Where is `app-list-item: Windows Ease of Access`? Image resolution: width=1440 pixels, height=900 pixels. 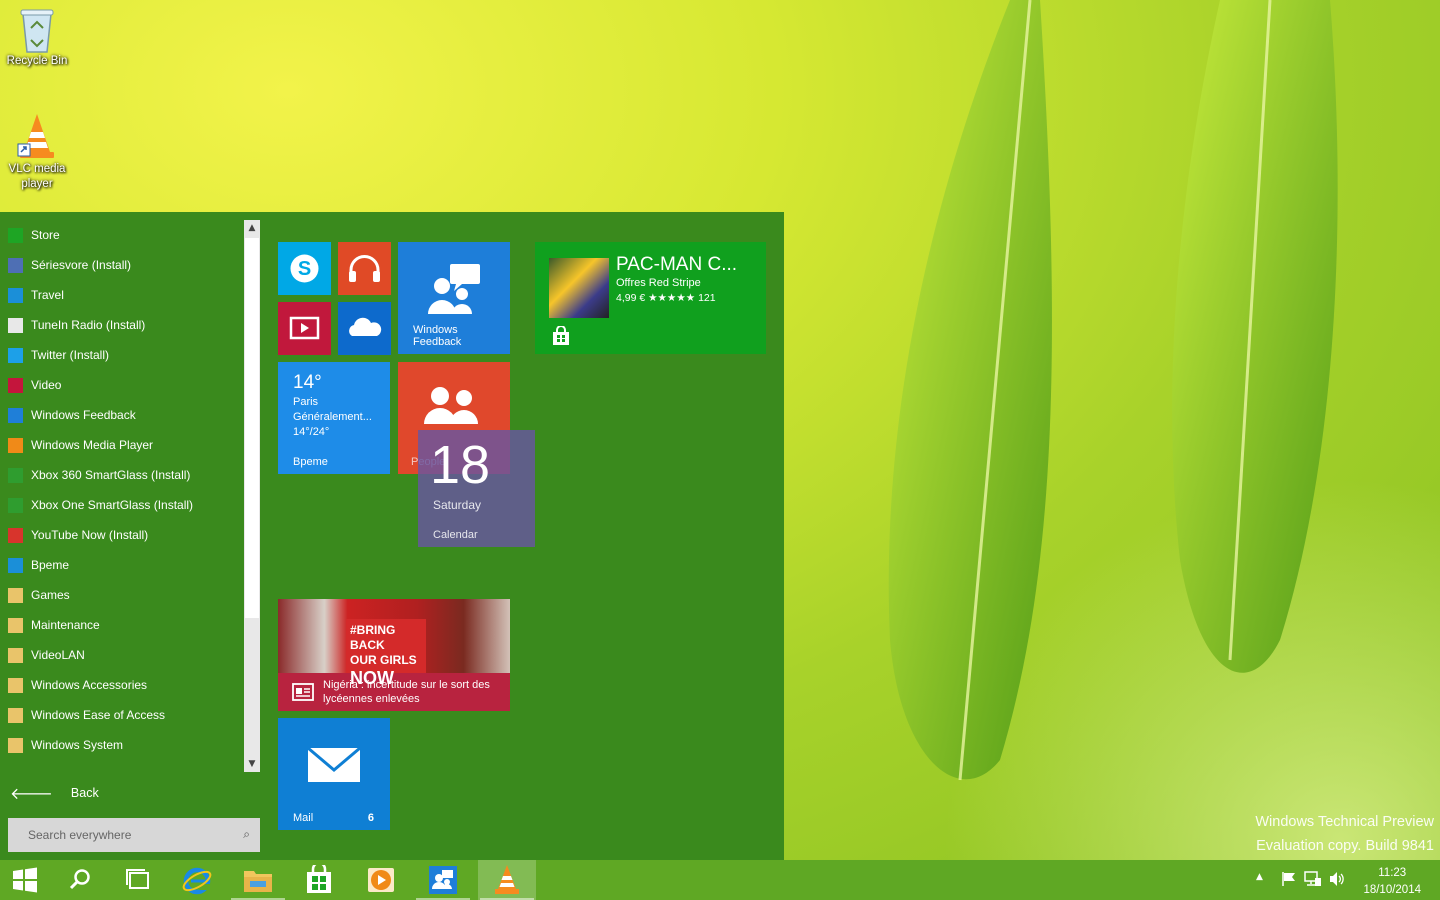 app-list-item: Windows Ease of Access is located at coordinates (122, 715).